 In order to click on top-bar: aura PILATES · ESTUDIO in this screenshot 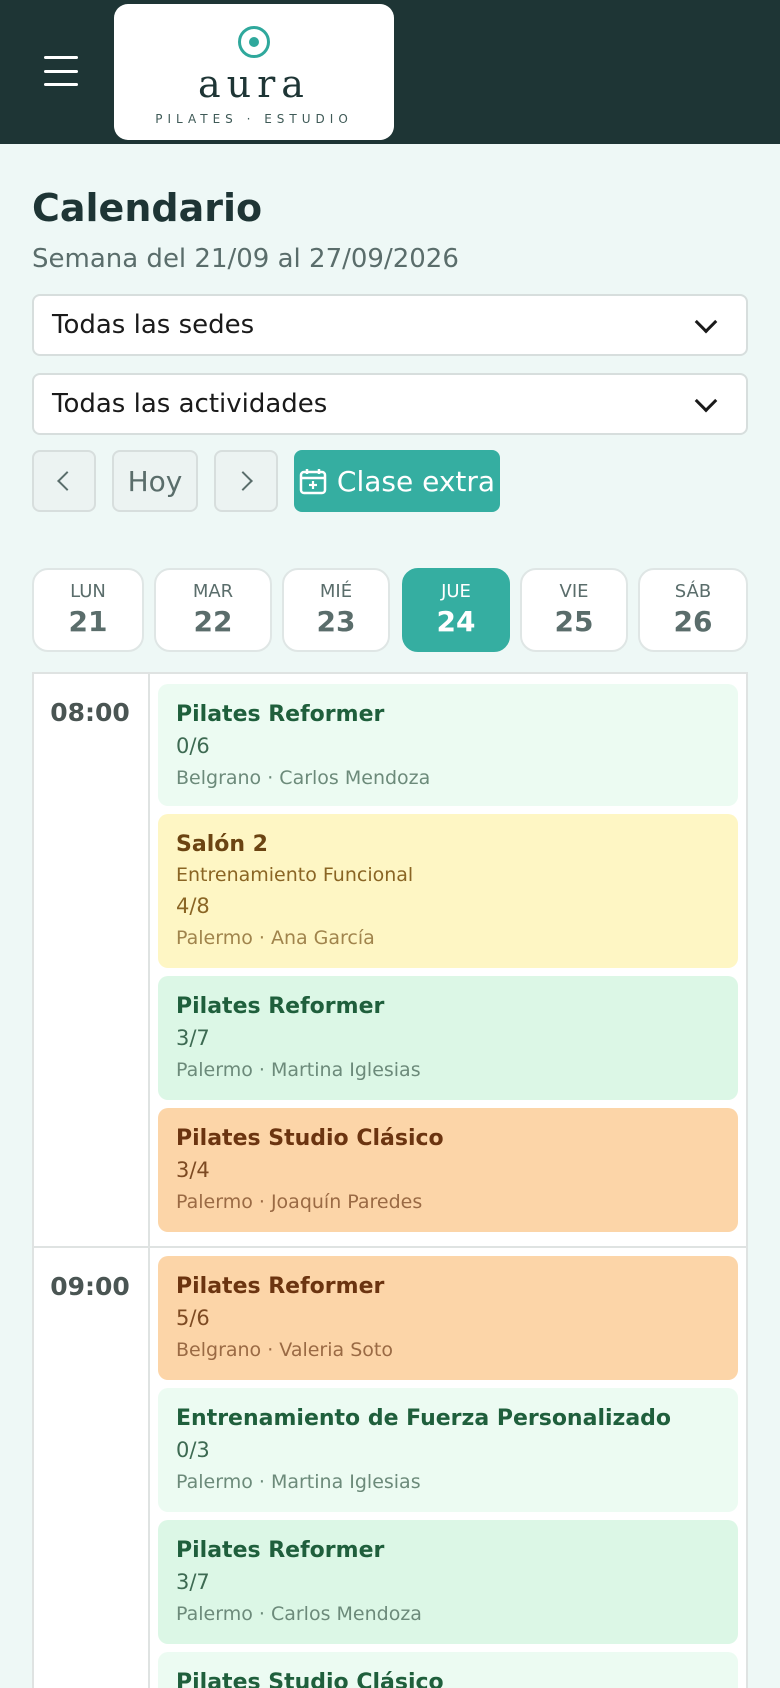, I will do `click(390, 72)`.